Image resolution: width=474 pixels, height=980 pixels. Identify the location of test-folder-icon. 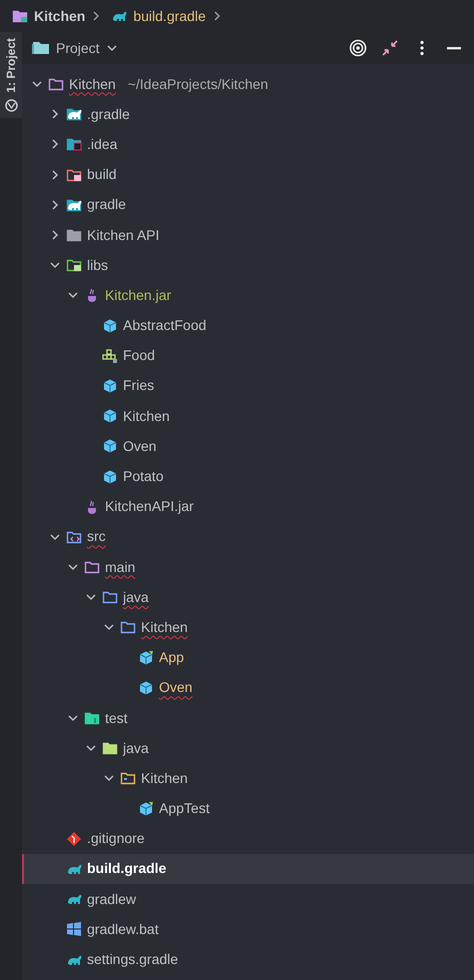
(92, 718).